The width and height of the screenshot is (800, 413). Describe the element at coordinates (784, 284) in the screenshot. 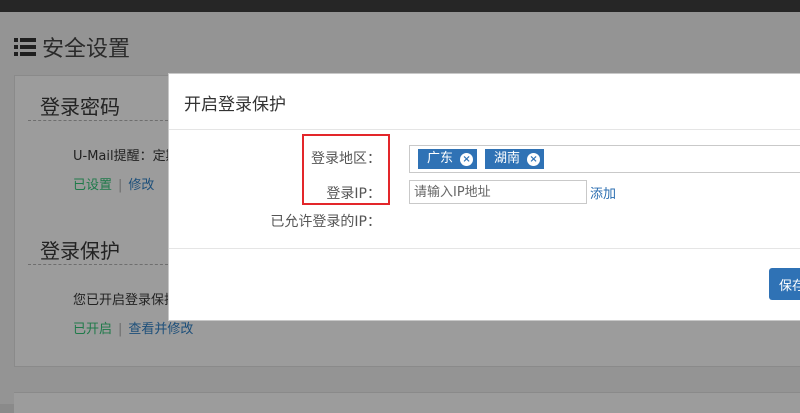

I see `save-button: 保存` at that location.